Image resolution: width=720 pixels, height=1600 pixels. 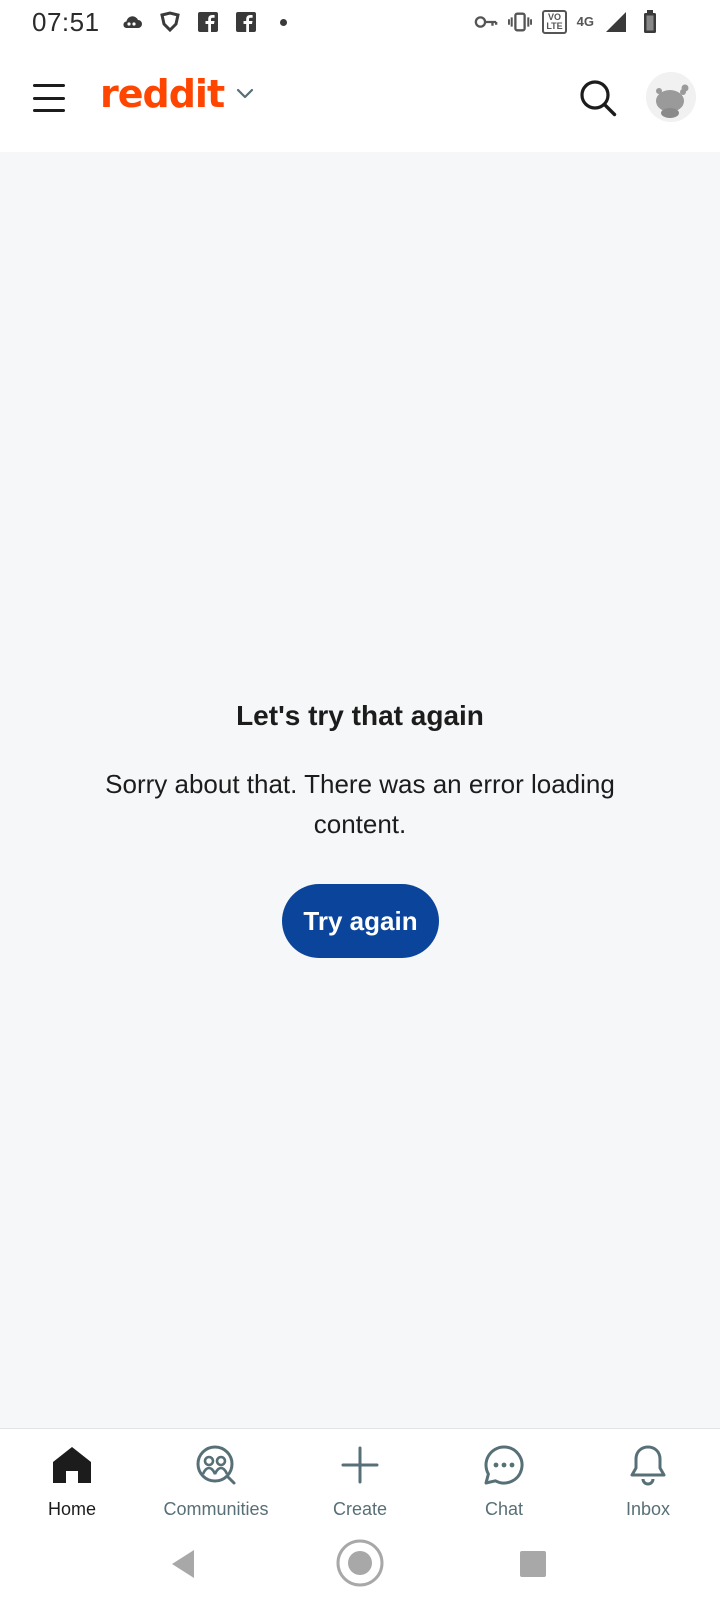 I want to click on chat-icon, so click(x=504, y=1465).